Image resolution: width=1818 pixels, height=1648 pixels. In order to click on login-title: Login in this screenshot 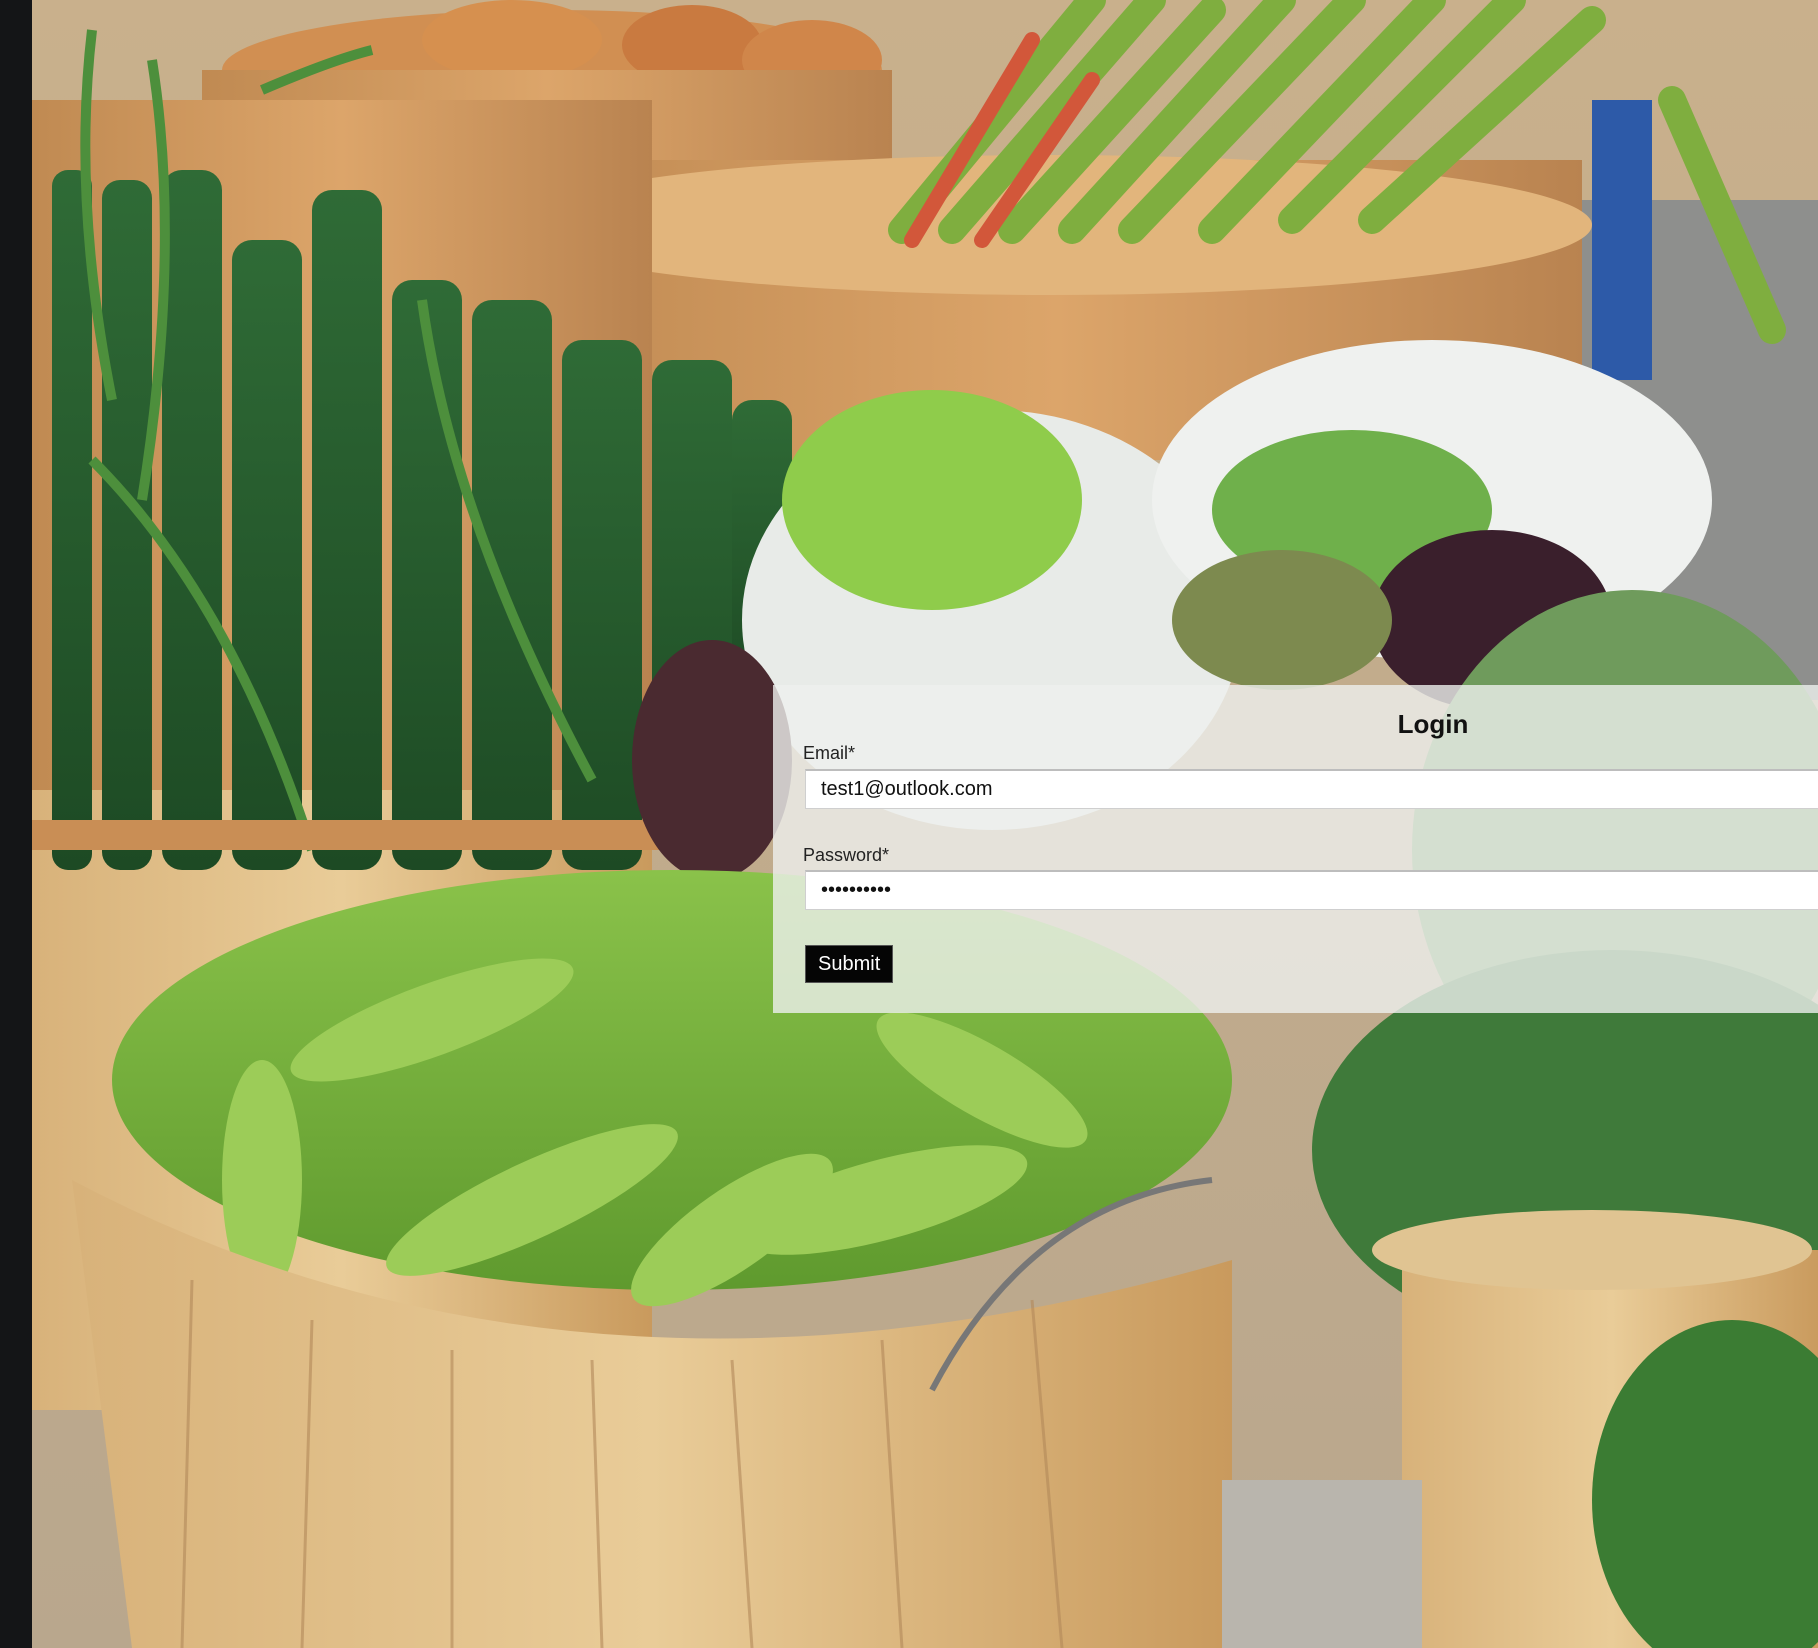, I will do `click(1433, 724)`.